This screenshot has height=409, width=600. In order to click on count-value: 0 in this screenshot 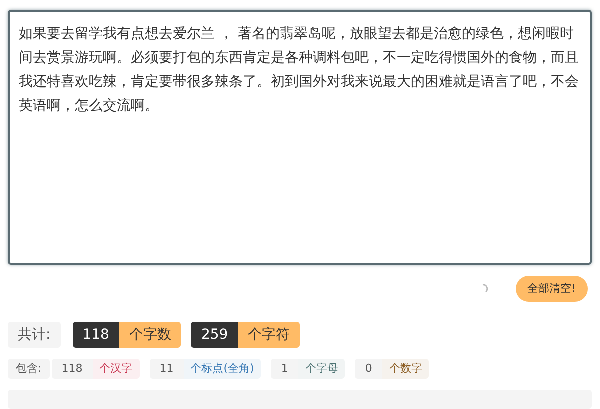, I will do `click(368, 368)`.